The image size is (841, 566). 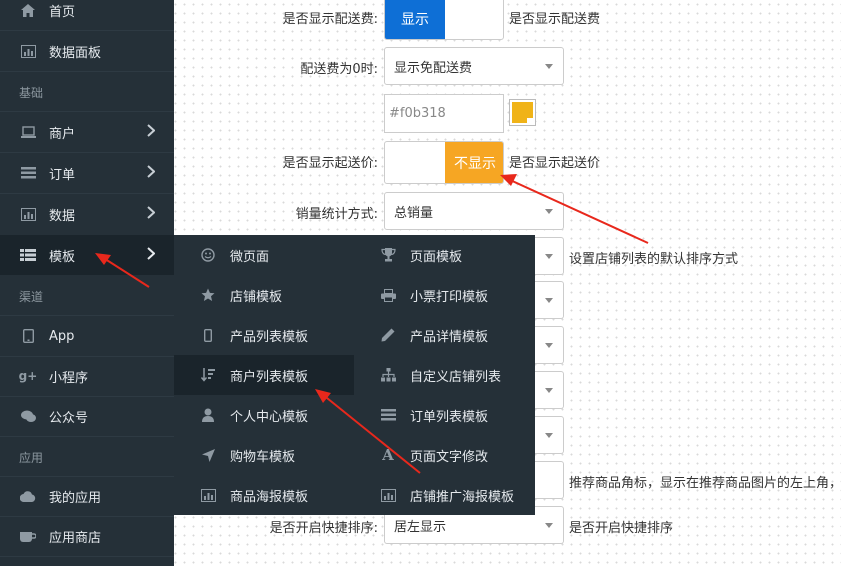 What do you see at coordinates (388, 415) in the screenshot?
I see `list-icon` at bounding box center [388, 415].